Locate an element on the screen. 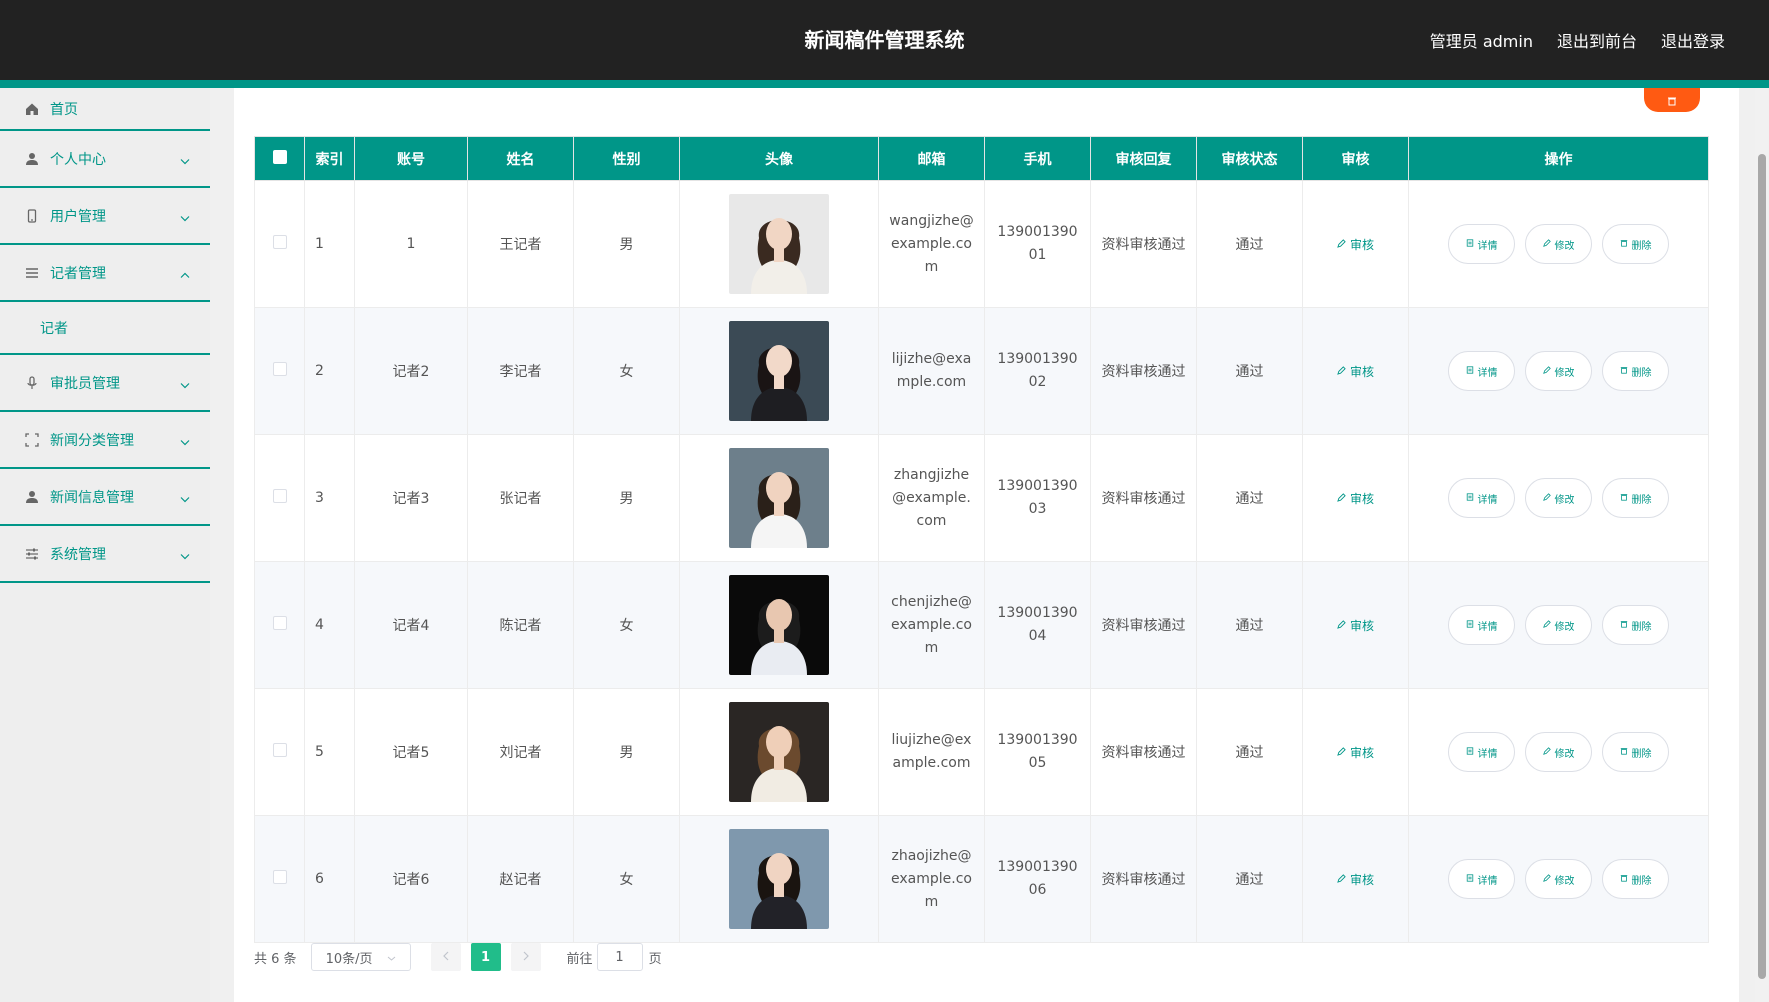 This screenshot has height=1002, width=1769. sidebar-subitem-reporter: 记者 is located at coordinates (105, 328).